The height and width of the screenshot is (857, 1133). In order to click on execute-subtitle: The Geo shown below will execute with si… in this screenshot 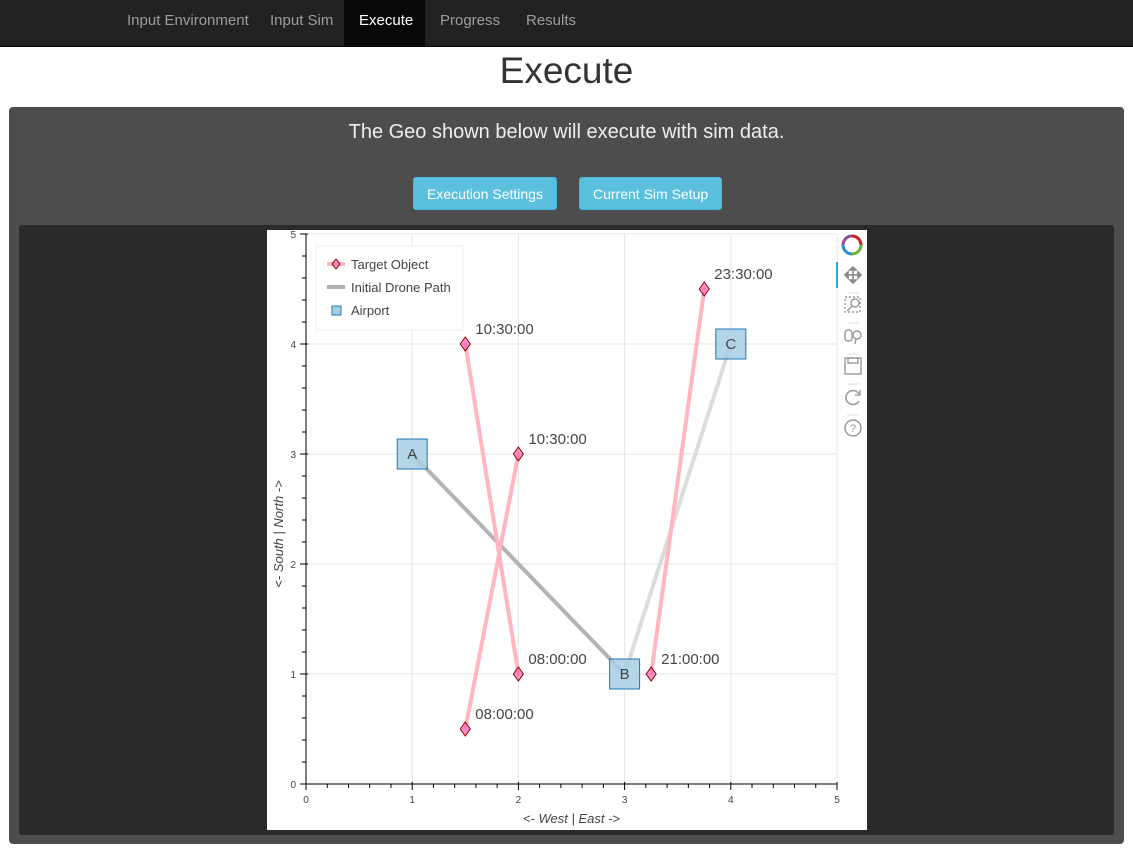, I will do `click(566, 132)`.